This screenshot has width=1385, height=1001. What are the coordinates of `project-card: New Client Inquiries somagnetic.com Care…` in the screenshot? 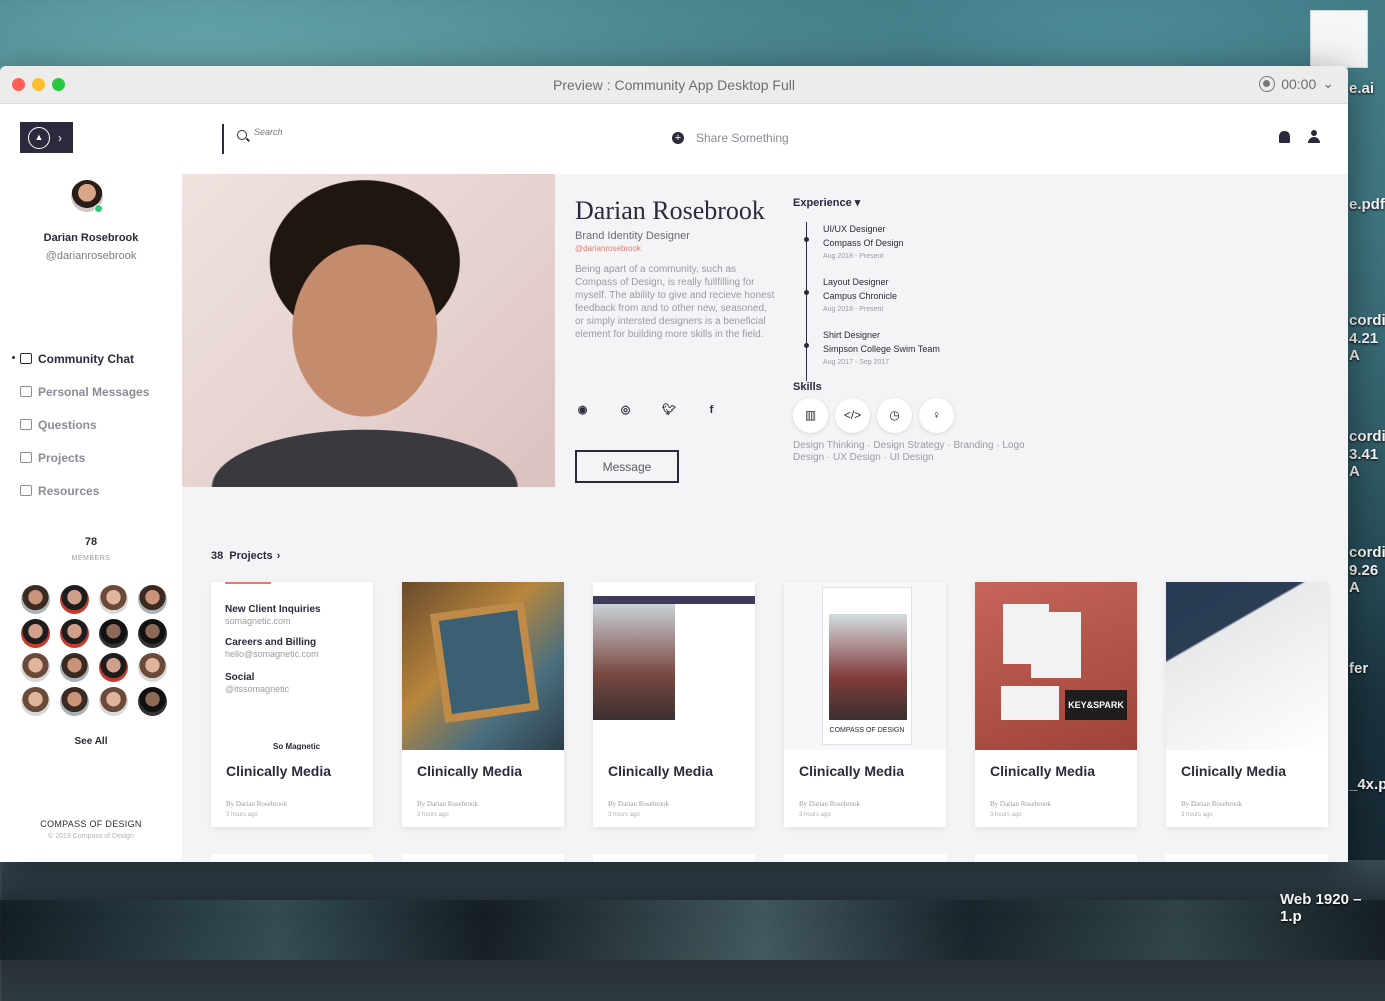 It's located at (292, 704).